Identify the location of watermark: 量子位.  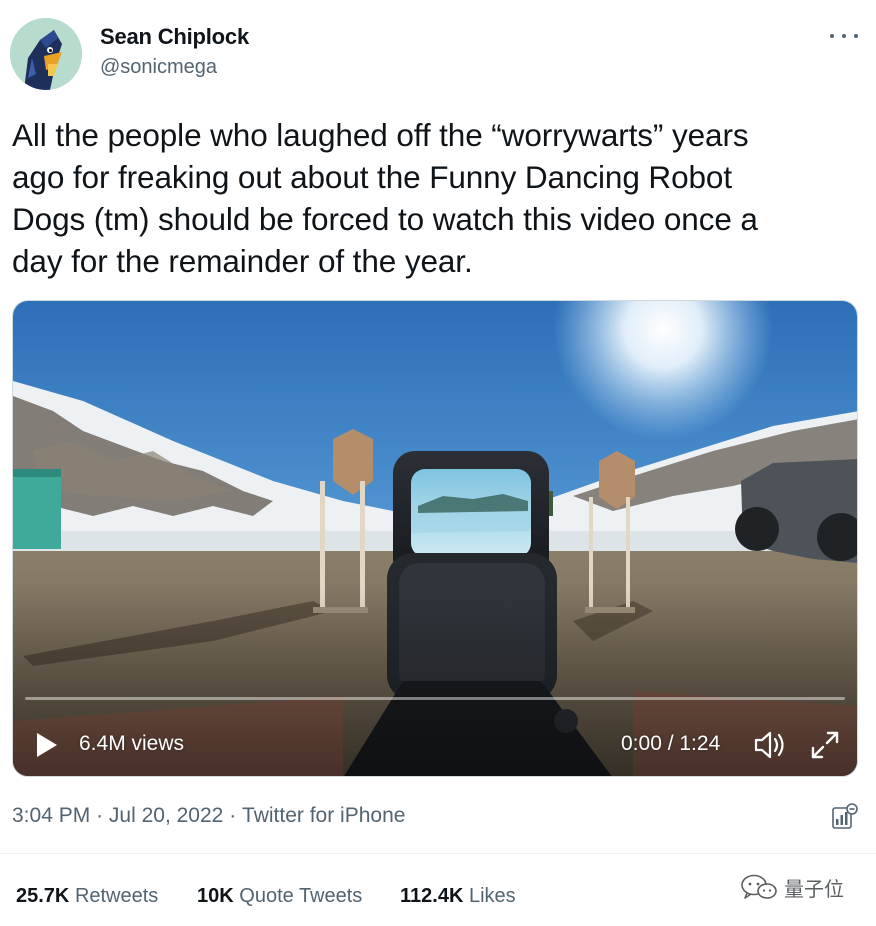
(800, 887).